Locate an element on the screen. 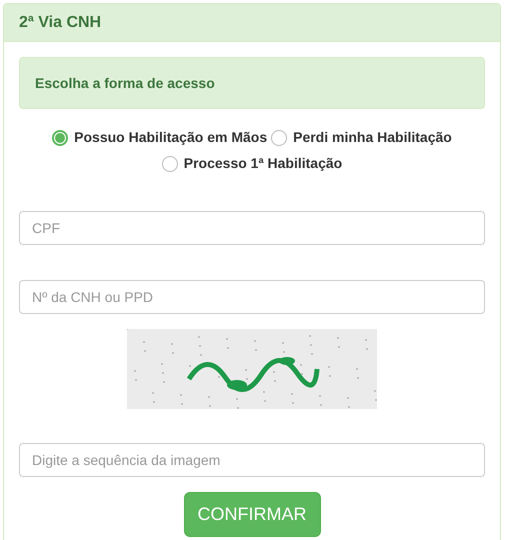 This screenshot has height=540, width=505. input-field: Nº da CNH ou PPD is located at coordinates (252, 297).